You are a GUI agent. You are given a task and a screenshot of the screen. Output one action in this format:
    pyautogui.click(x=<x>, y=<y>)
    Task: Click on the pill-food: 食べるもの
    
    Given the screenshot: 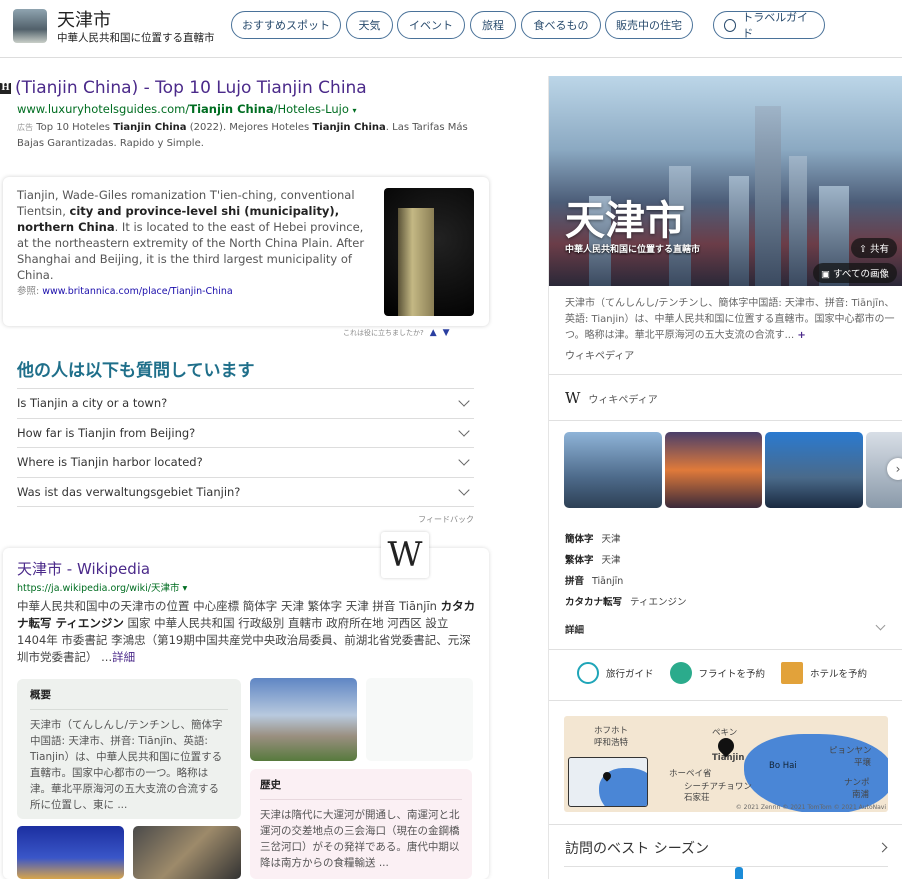 What is the action you would take?
    pyautogui.click(x=561, y=25)
    